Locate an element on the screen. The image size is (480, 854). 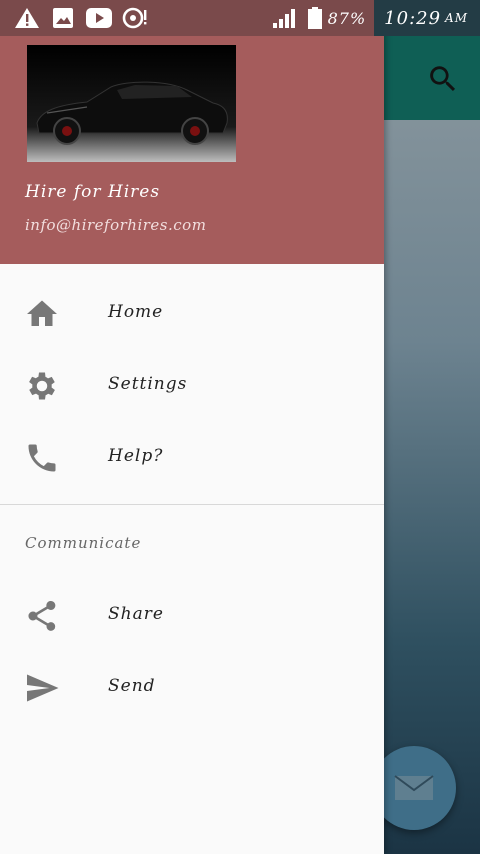
drawer-item-label: Home is located at coordinates (136, 312).